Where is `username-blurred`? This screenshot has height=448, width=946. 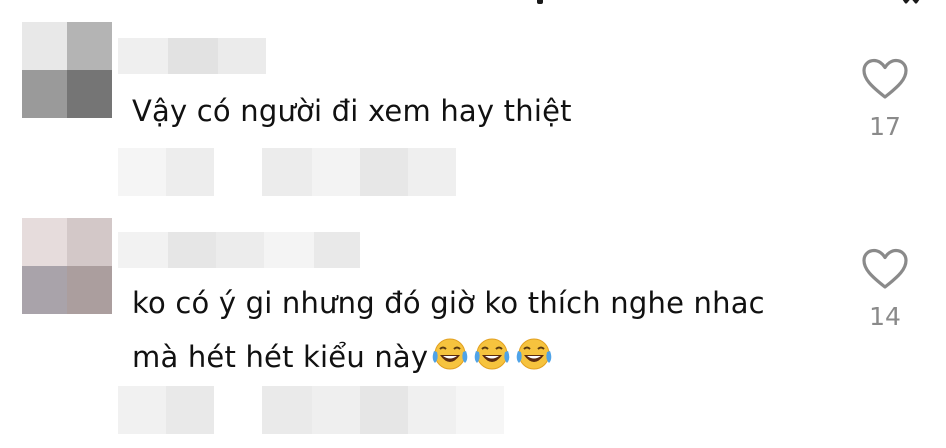 username-blurred is located at coordinates (239, 250).